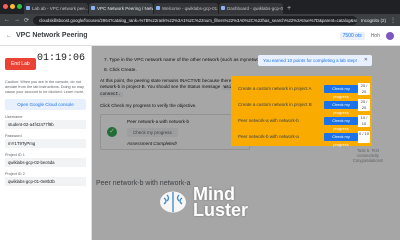 Image resolution: width=400 pixels, height=240 pixels. What do you see at coordinates (5, 6) in the screenshot?
I see `close-window-icon` at bounding box center [5, 6].